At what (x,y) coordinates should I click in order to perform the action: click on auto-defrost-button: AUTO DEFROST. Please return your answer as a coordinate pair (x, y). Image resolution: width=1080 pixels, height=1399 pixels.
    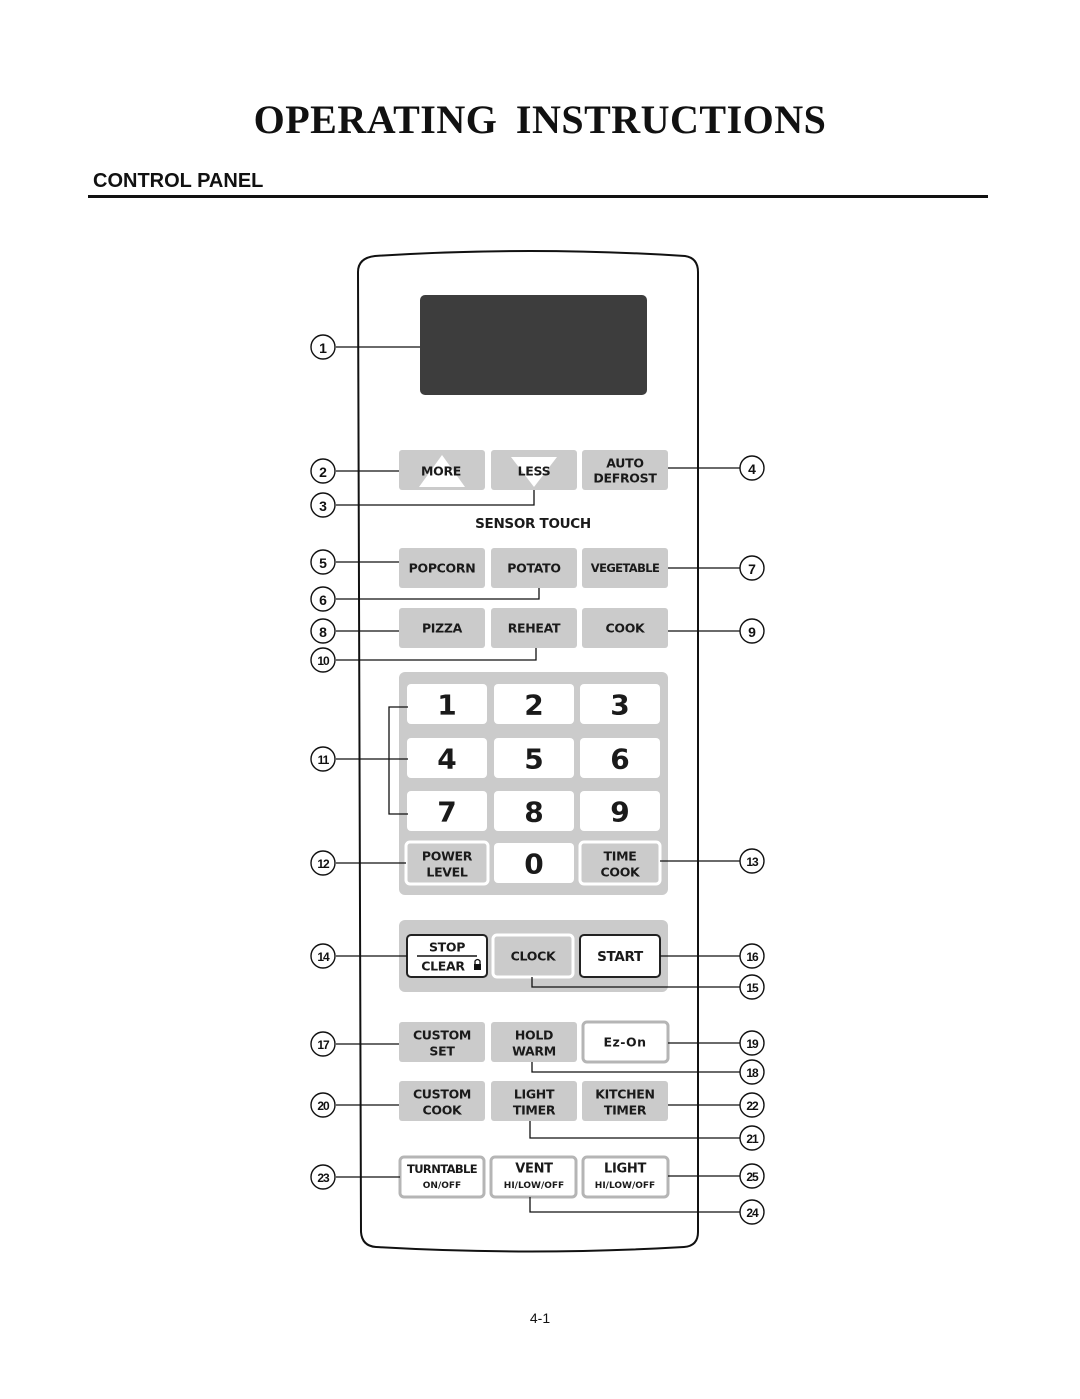
    Looking at the image, I should click on (625, 470).